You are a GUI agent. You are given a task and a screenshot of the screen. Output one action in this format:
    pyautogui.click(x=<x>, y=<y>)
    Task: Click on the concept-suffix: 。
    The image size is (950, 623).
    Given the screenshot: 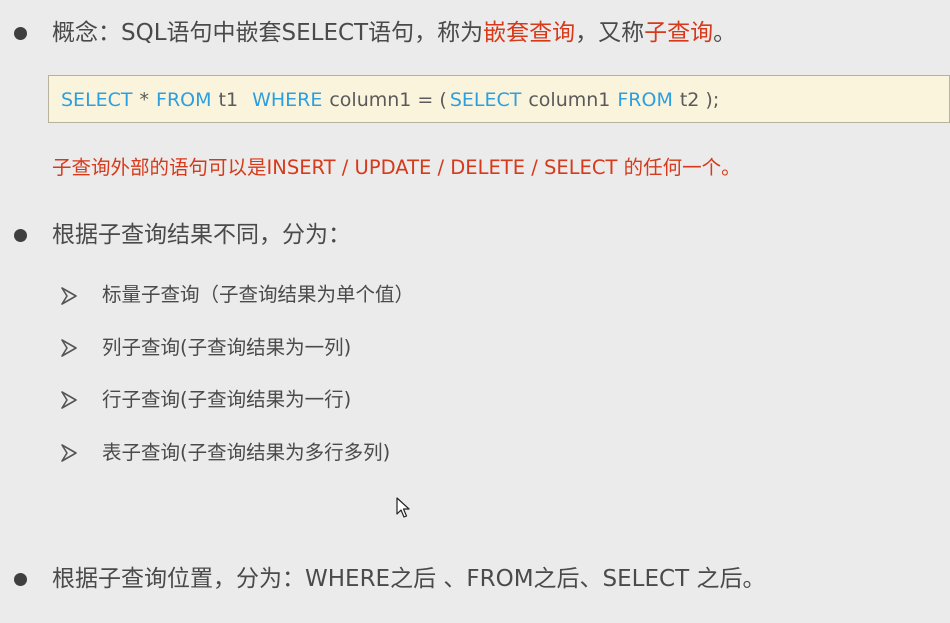 What is the action you would take?
    pyautogui.click(x=725, y=33)
    